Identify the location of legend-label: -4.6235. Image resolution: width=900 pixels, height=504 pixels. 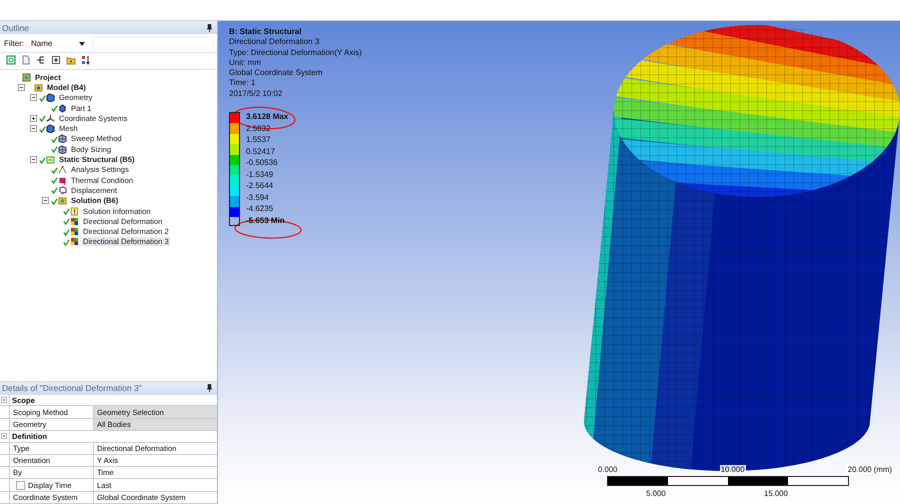
(260, 209).